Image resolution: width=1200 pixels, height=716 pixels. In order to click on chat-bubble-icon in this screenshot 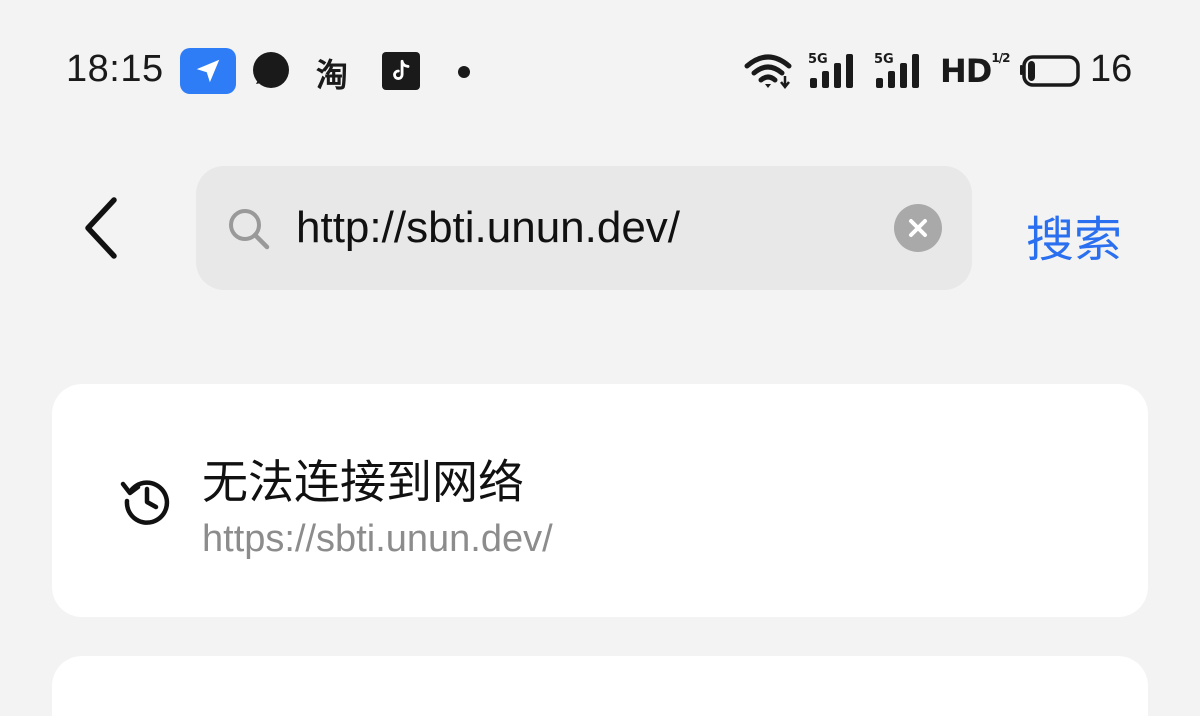, I will do `click(271, 73)`.